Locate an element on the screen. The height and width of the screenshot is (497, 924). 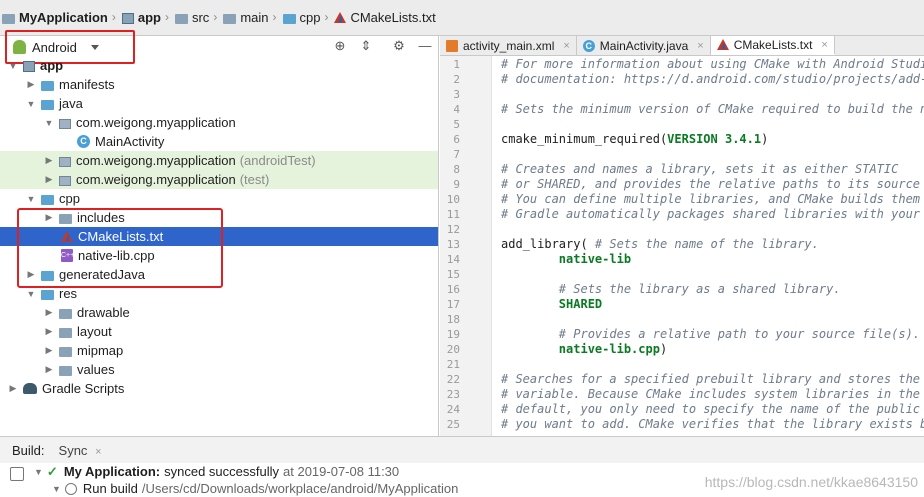
code-line: 5 is located at coordinates (682, 124).